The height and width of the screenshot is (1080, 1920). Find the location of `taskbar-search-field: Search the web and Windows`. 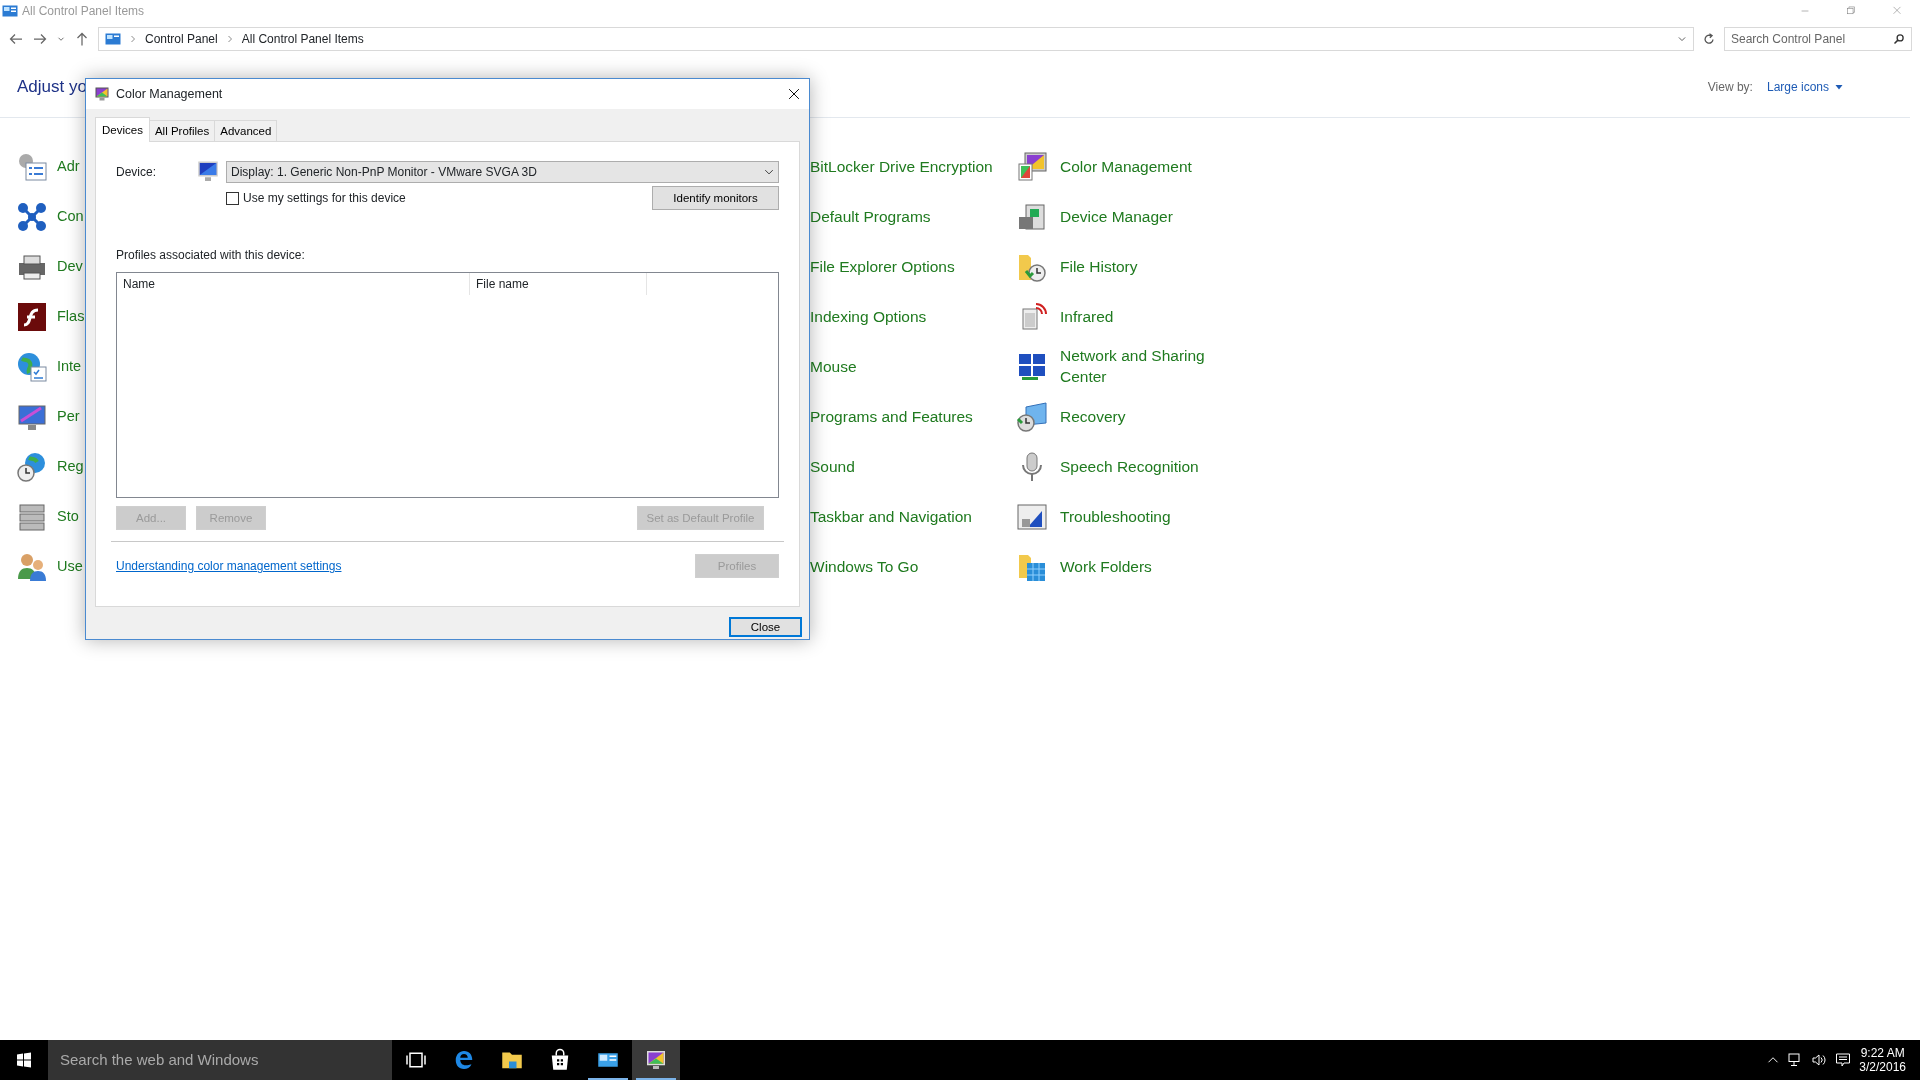

taskbar-search-field: Search the web and Windows is located at coordinates (220, 1060).